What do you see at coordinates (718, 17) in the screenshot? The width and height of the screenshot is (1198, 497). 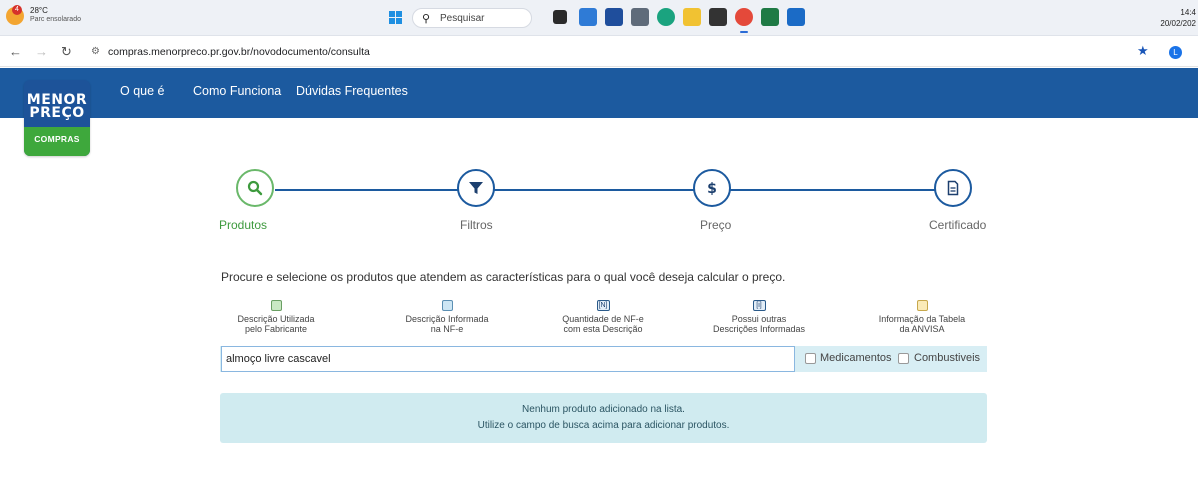 I see `sticky-notes-icon` at bounding box center [718, 17].